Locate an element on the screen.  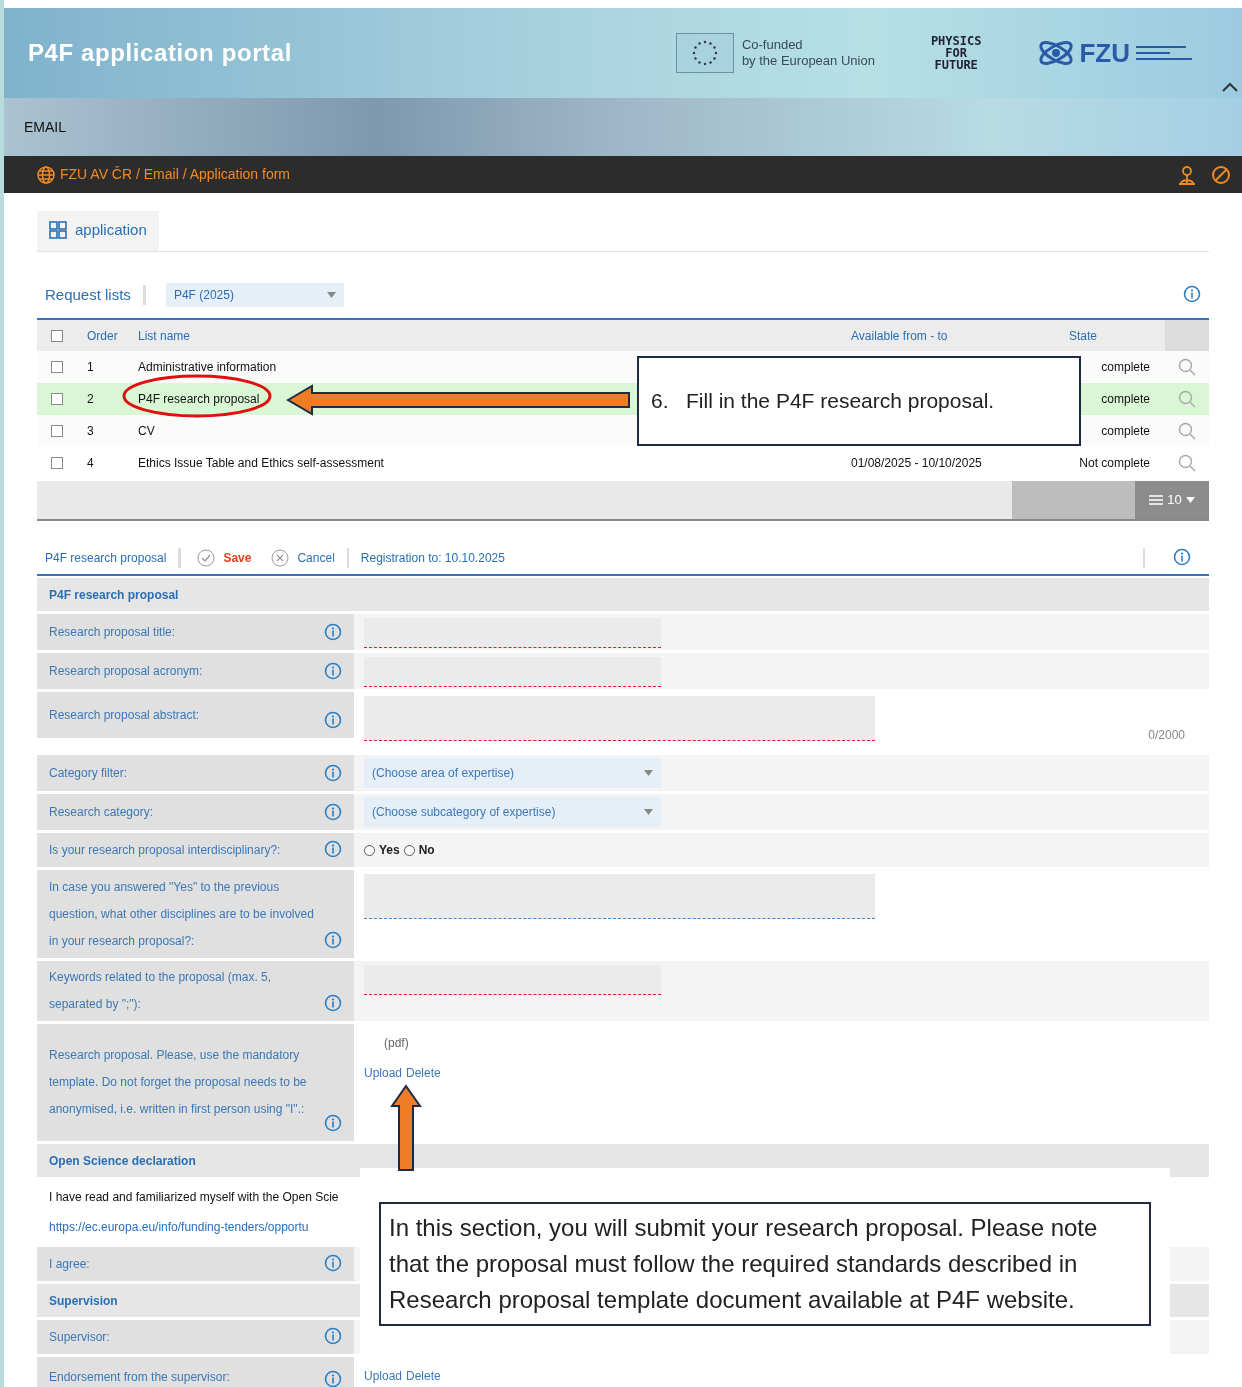
registration-deadline: Registration to: 10.10.2025 is located at coordinates (432, 558).